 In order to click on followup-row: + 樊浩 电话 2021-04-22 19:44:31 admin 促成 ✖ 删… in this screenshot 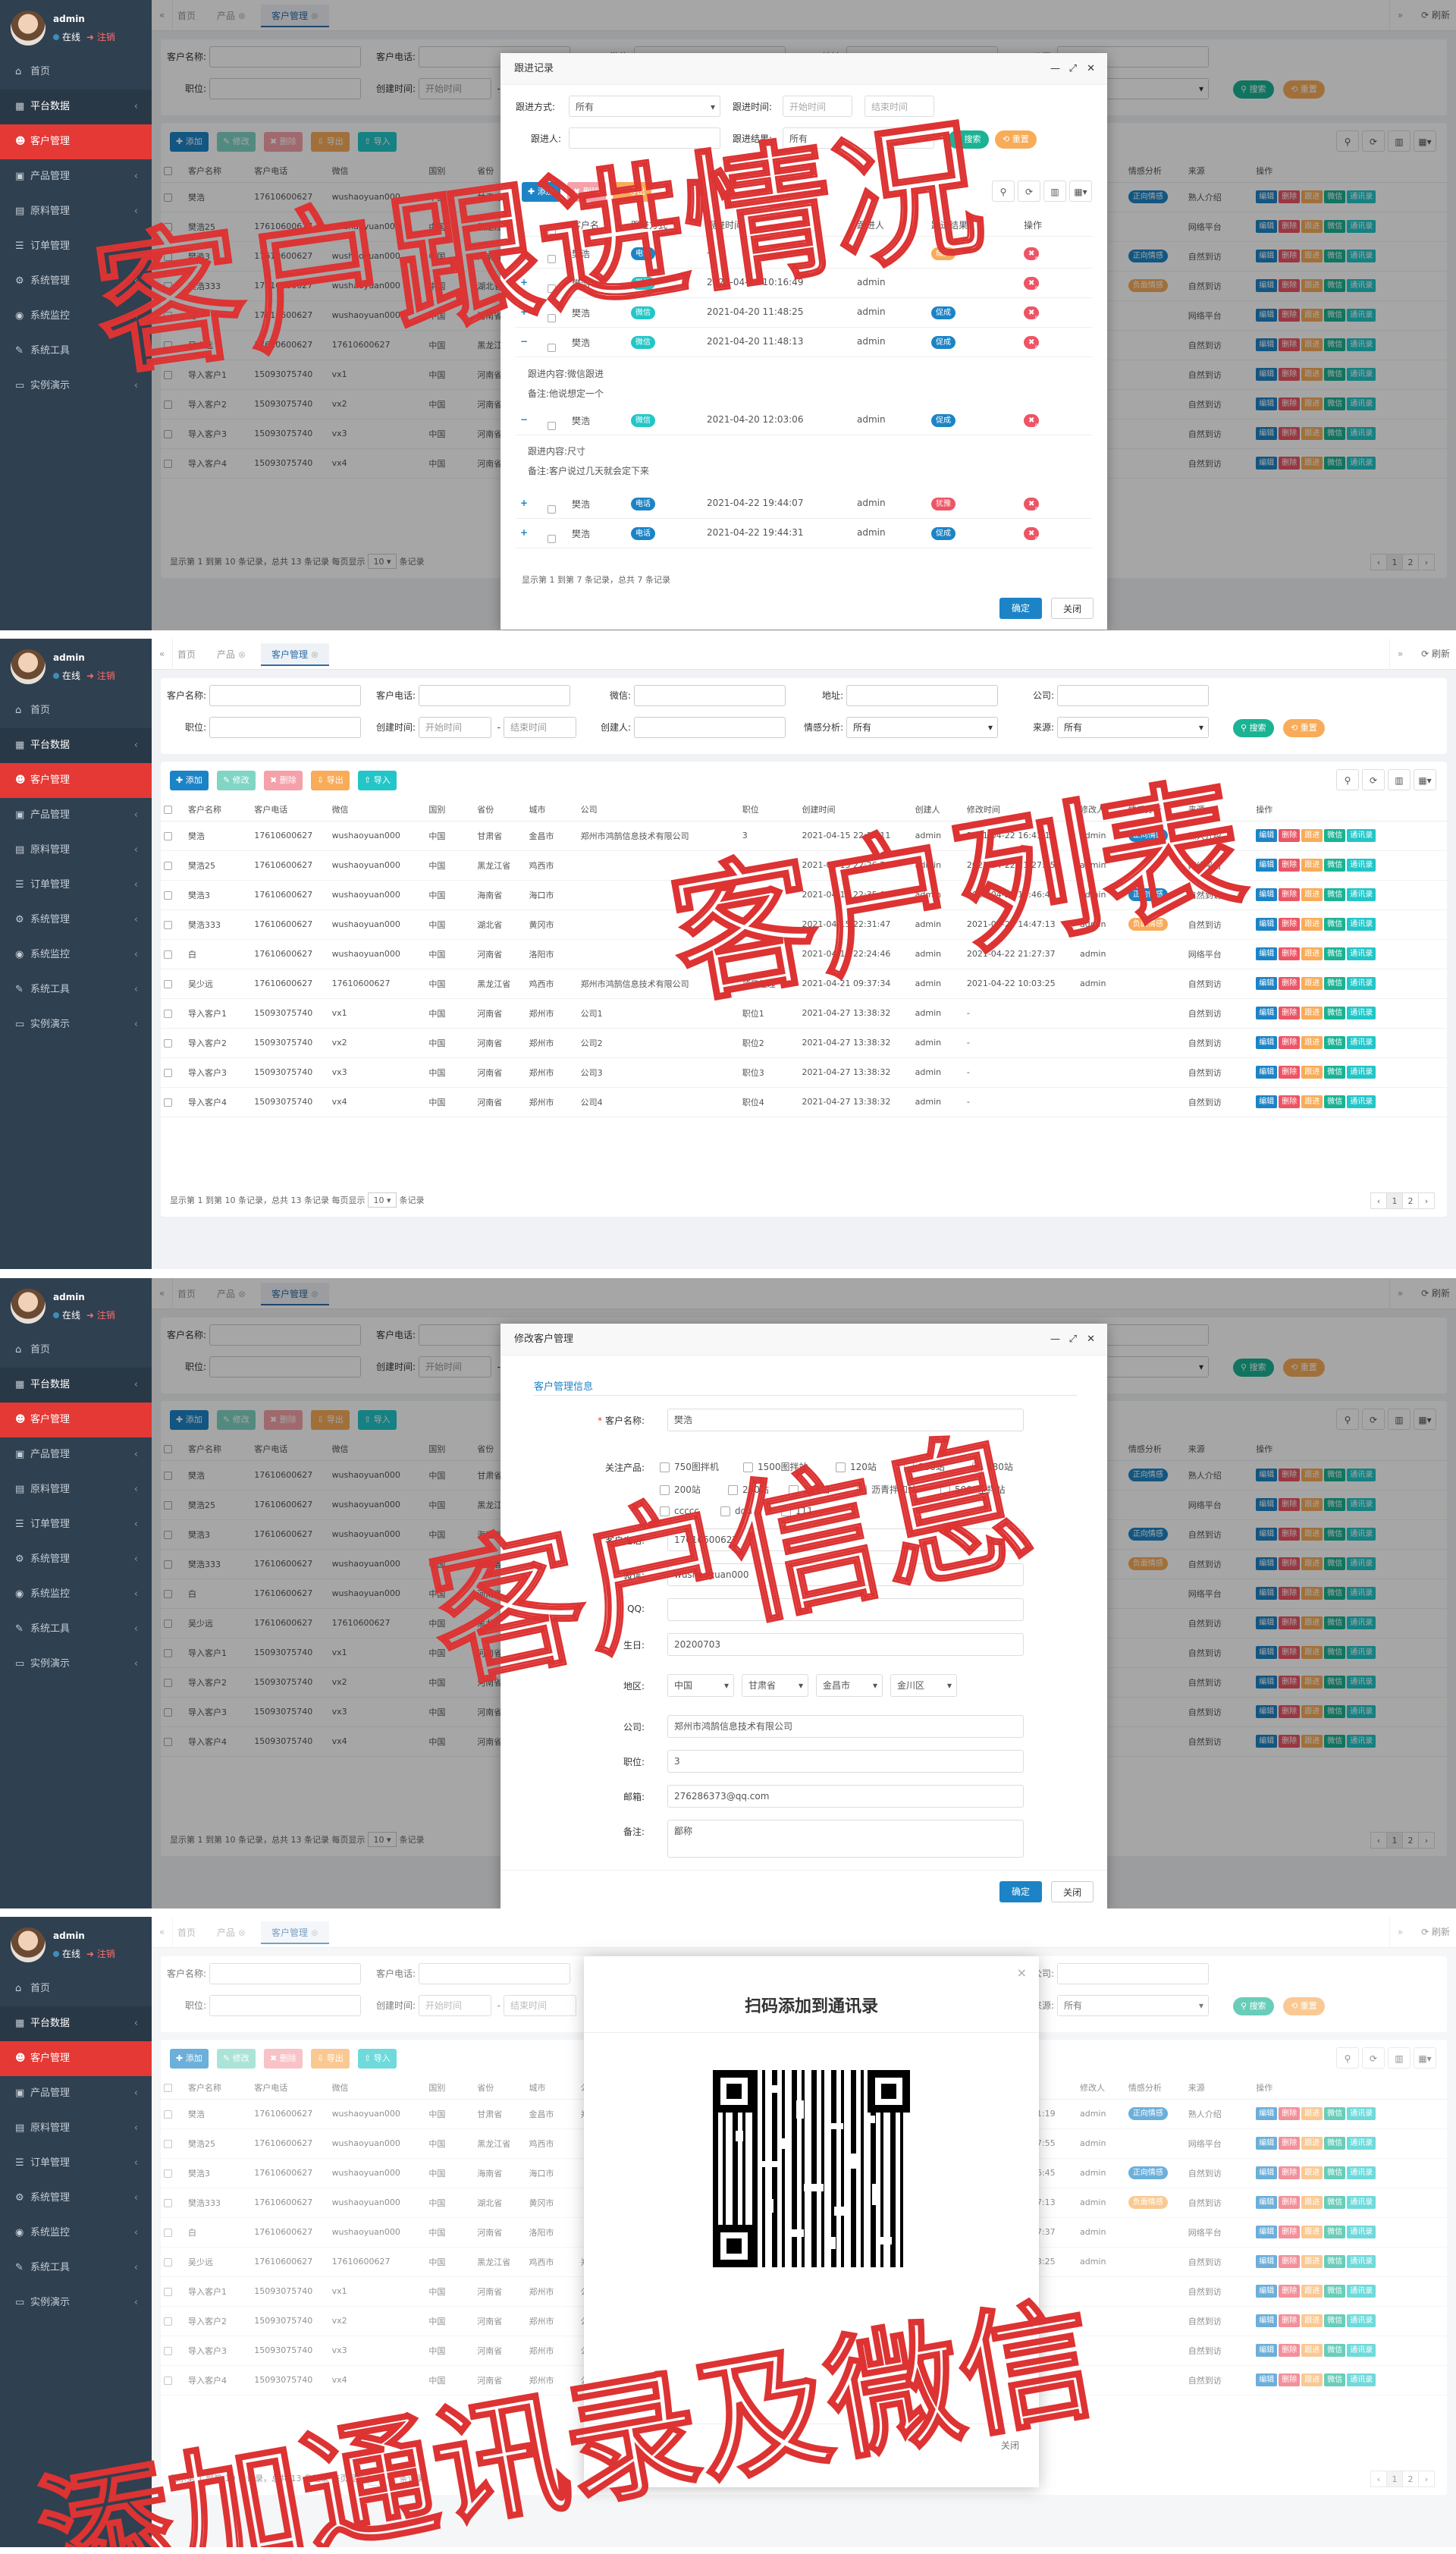, I will do `click(804, 539)`.